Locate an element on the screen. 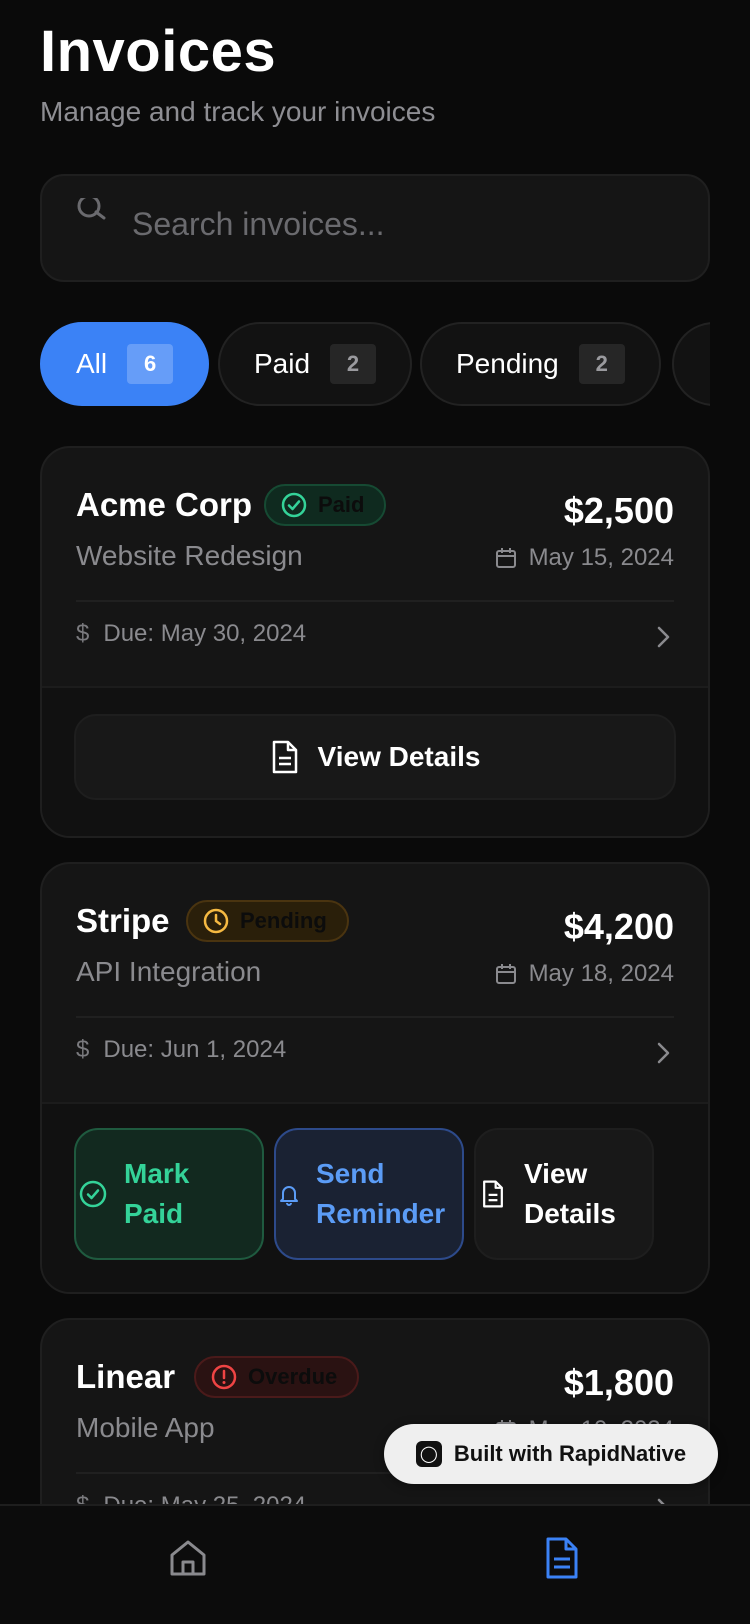 This screenshot has height=1624, width=750. mark-paid-label: Mark Paid is located at coordinates (157, 1193).